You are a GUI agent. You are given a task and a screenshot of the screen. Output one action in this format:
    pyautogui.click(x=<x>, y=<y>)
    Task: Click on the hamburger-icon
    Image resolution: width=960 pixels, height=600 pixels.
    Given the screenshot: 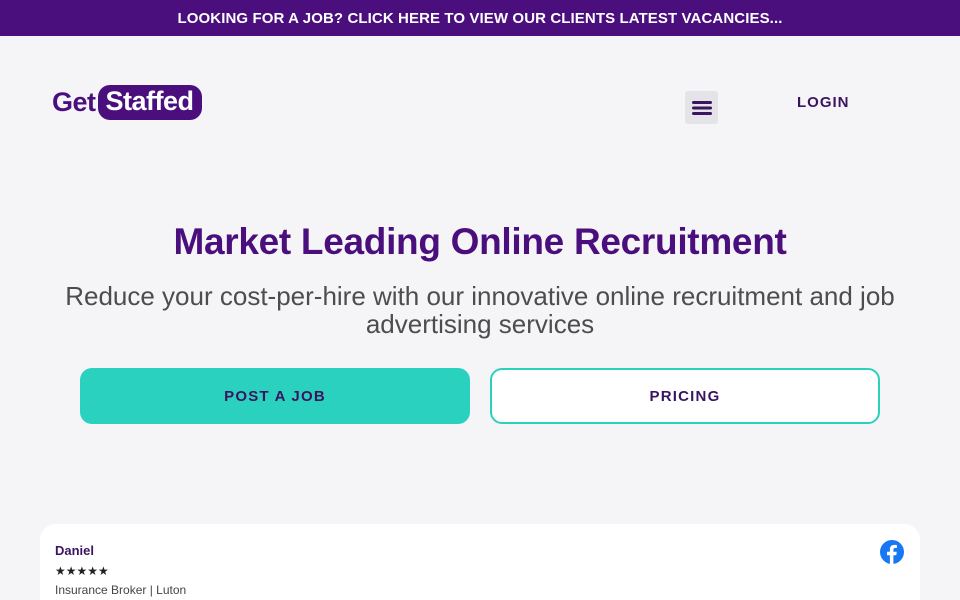 What is the action you would take?
    pyautogui.click(x=701, y=107)
    